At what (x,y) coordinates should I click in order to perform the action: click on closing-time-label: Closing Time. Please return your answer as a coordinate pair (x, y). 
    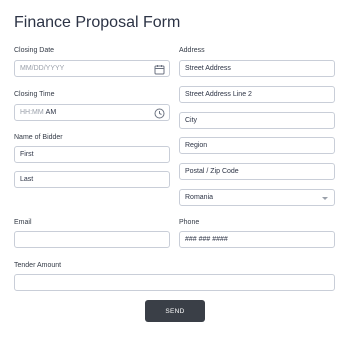
    Looking at the image, I should click on (34, 94).